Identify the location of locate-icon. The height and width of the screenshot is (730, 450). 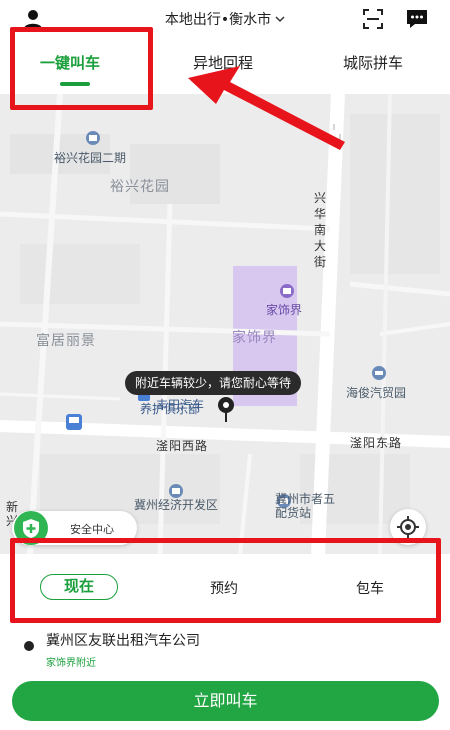
(408, 527).